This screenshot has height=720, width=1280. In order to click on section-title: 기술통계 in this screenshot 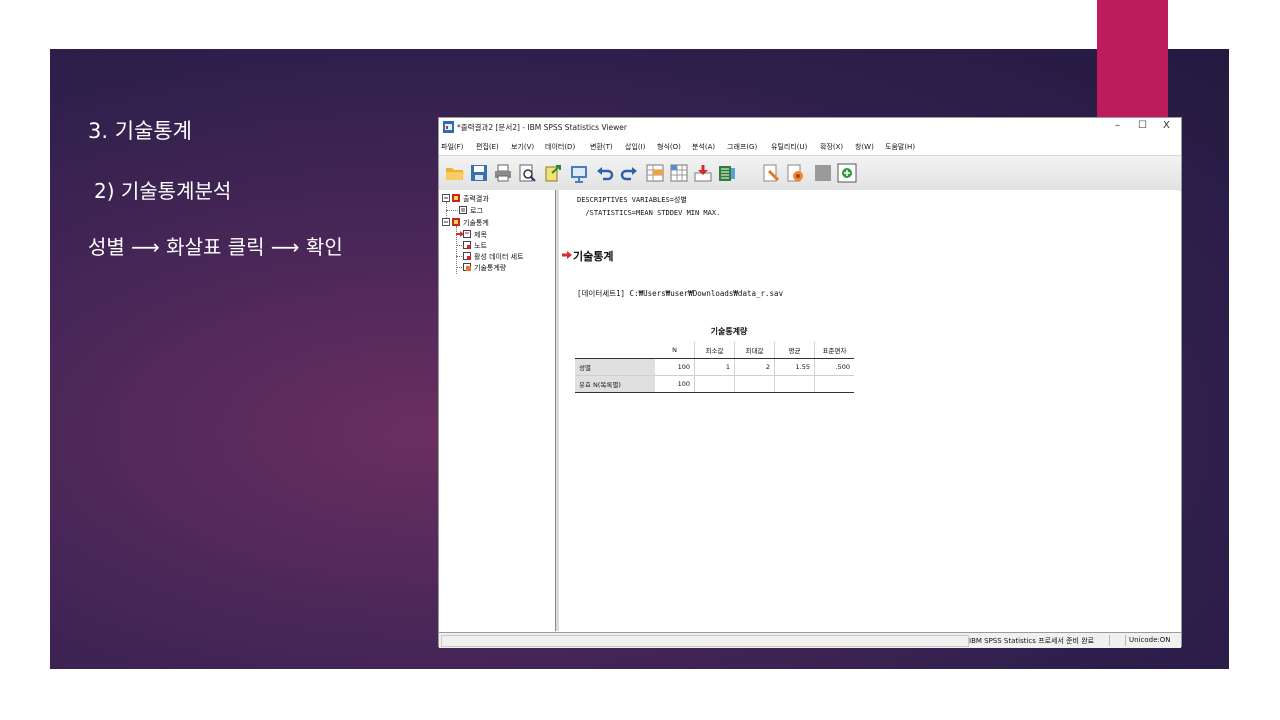, I will do `click(593, 256)`.